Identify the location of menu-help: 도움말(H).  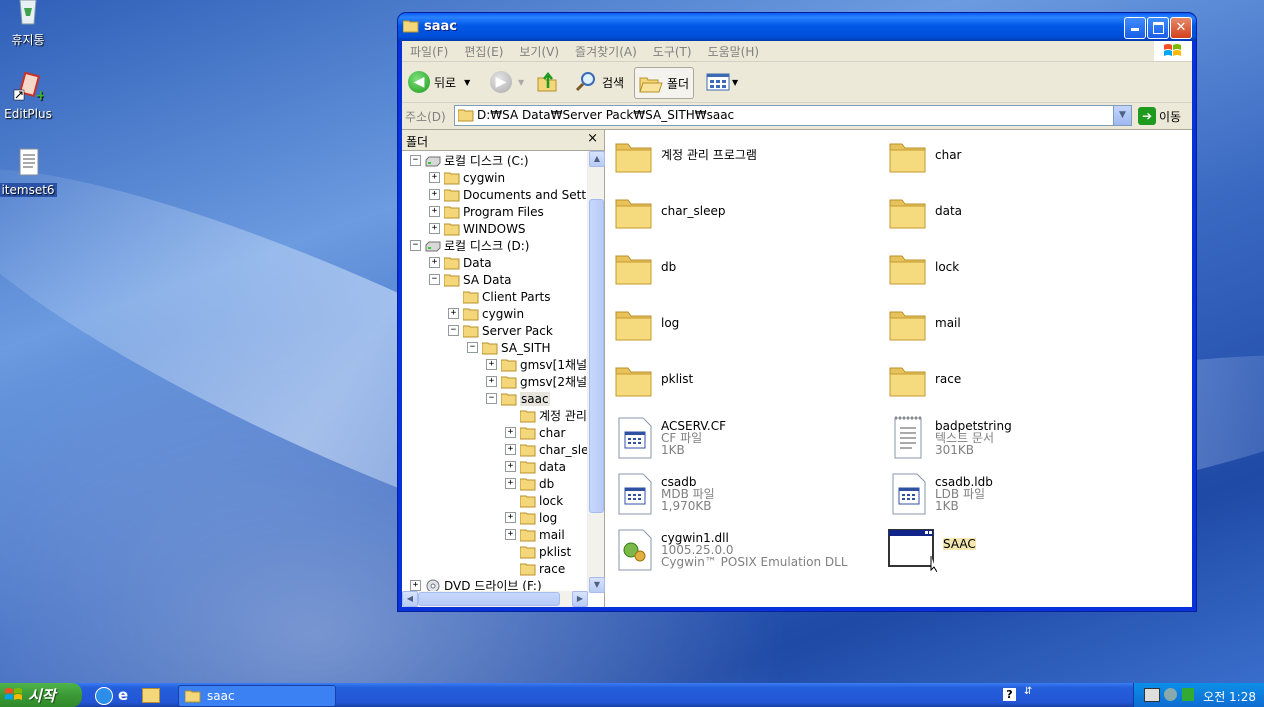
(734, 50).